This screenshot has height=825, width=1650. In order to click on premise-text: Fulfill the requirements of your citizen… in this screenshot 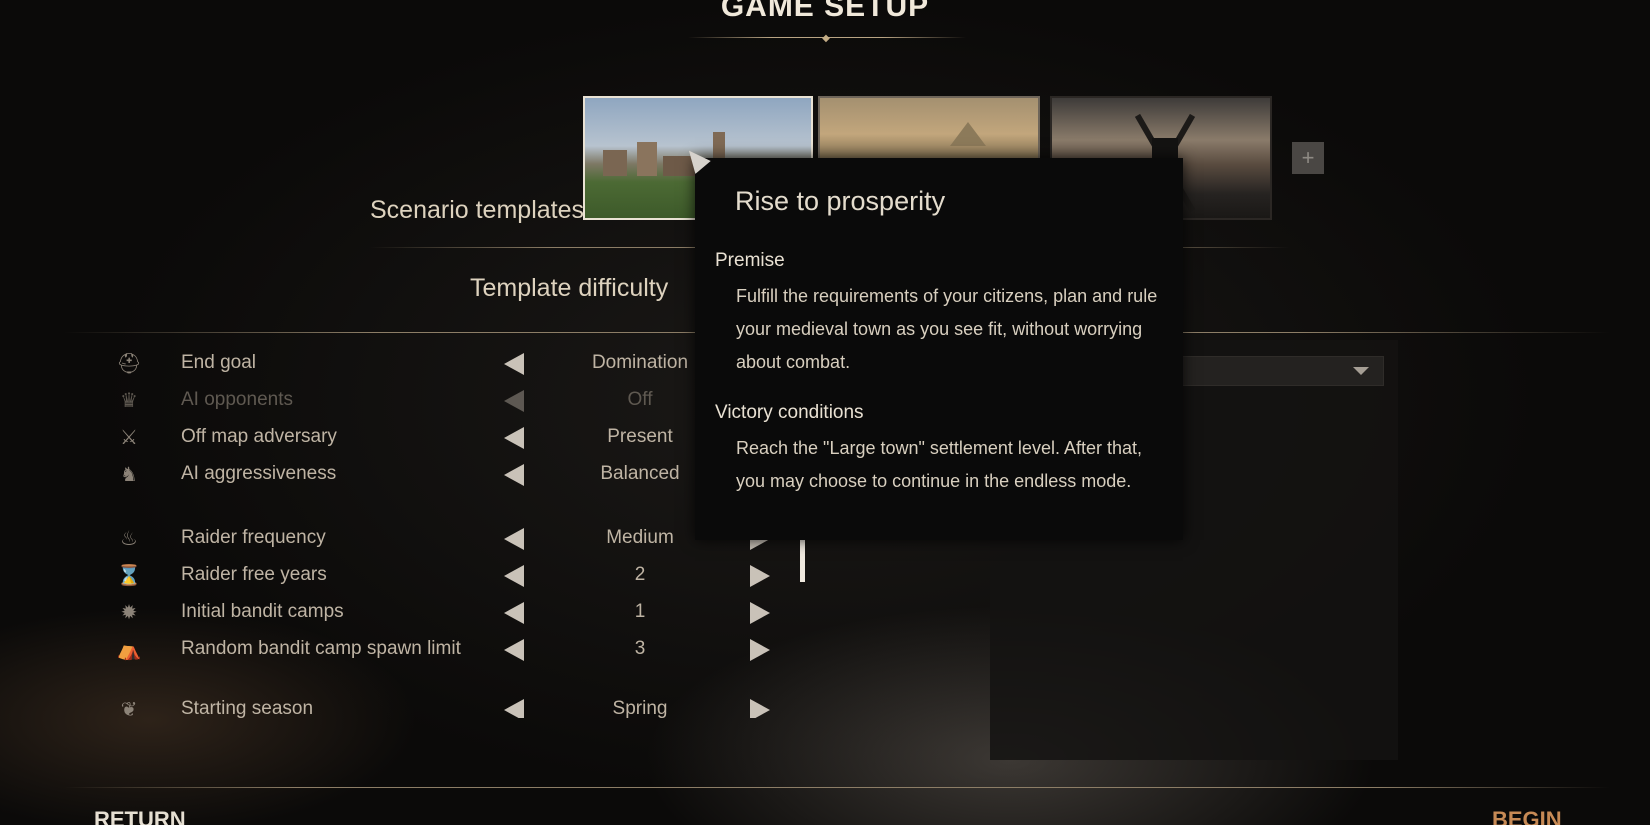, I will do `click(947, 329)`.